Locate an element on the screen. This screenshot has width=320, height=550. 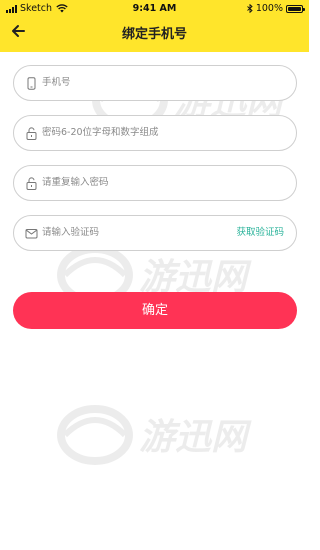
bluetooth-icon is located at coordinates (250, 8).